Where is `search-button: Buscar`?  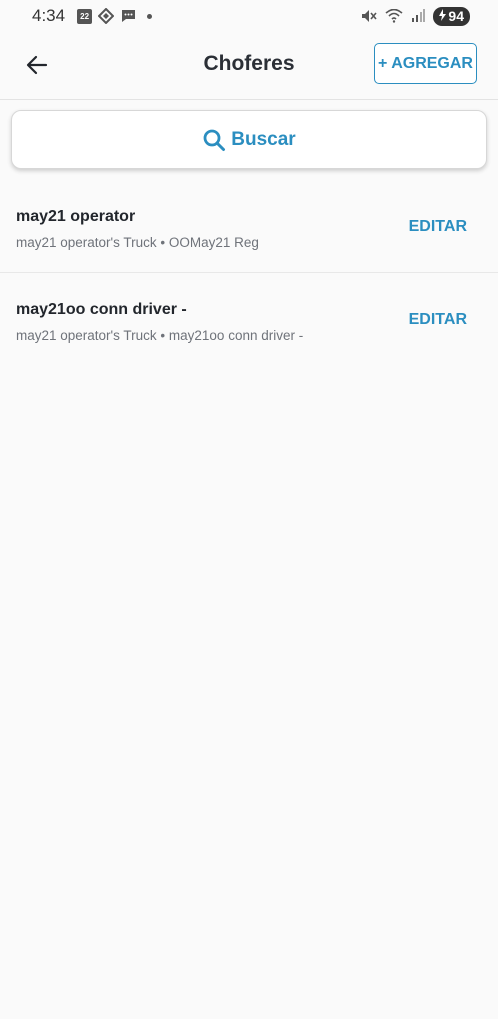 search-button: Buscar is located at coordinates (249, 139).